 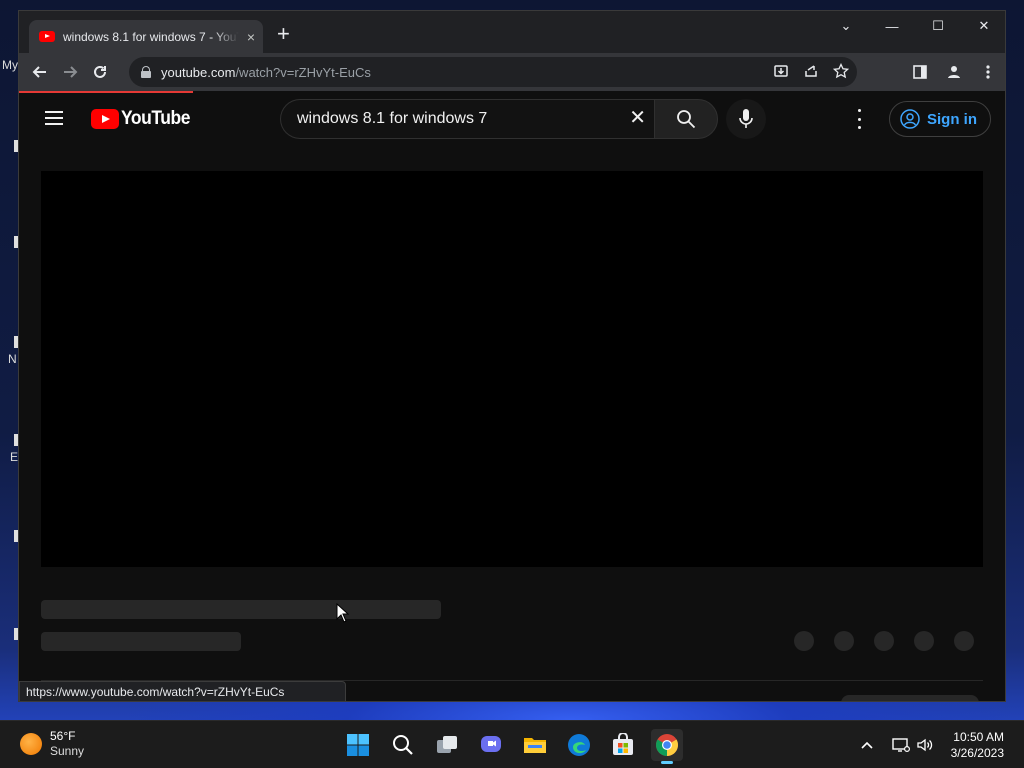 What do you see at coordinates (811, 72) in the screenshot?
I see `share-icon` at bounding box center [811, 72].